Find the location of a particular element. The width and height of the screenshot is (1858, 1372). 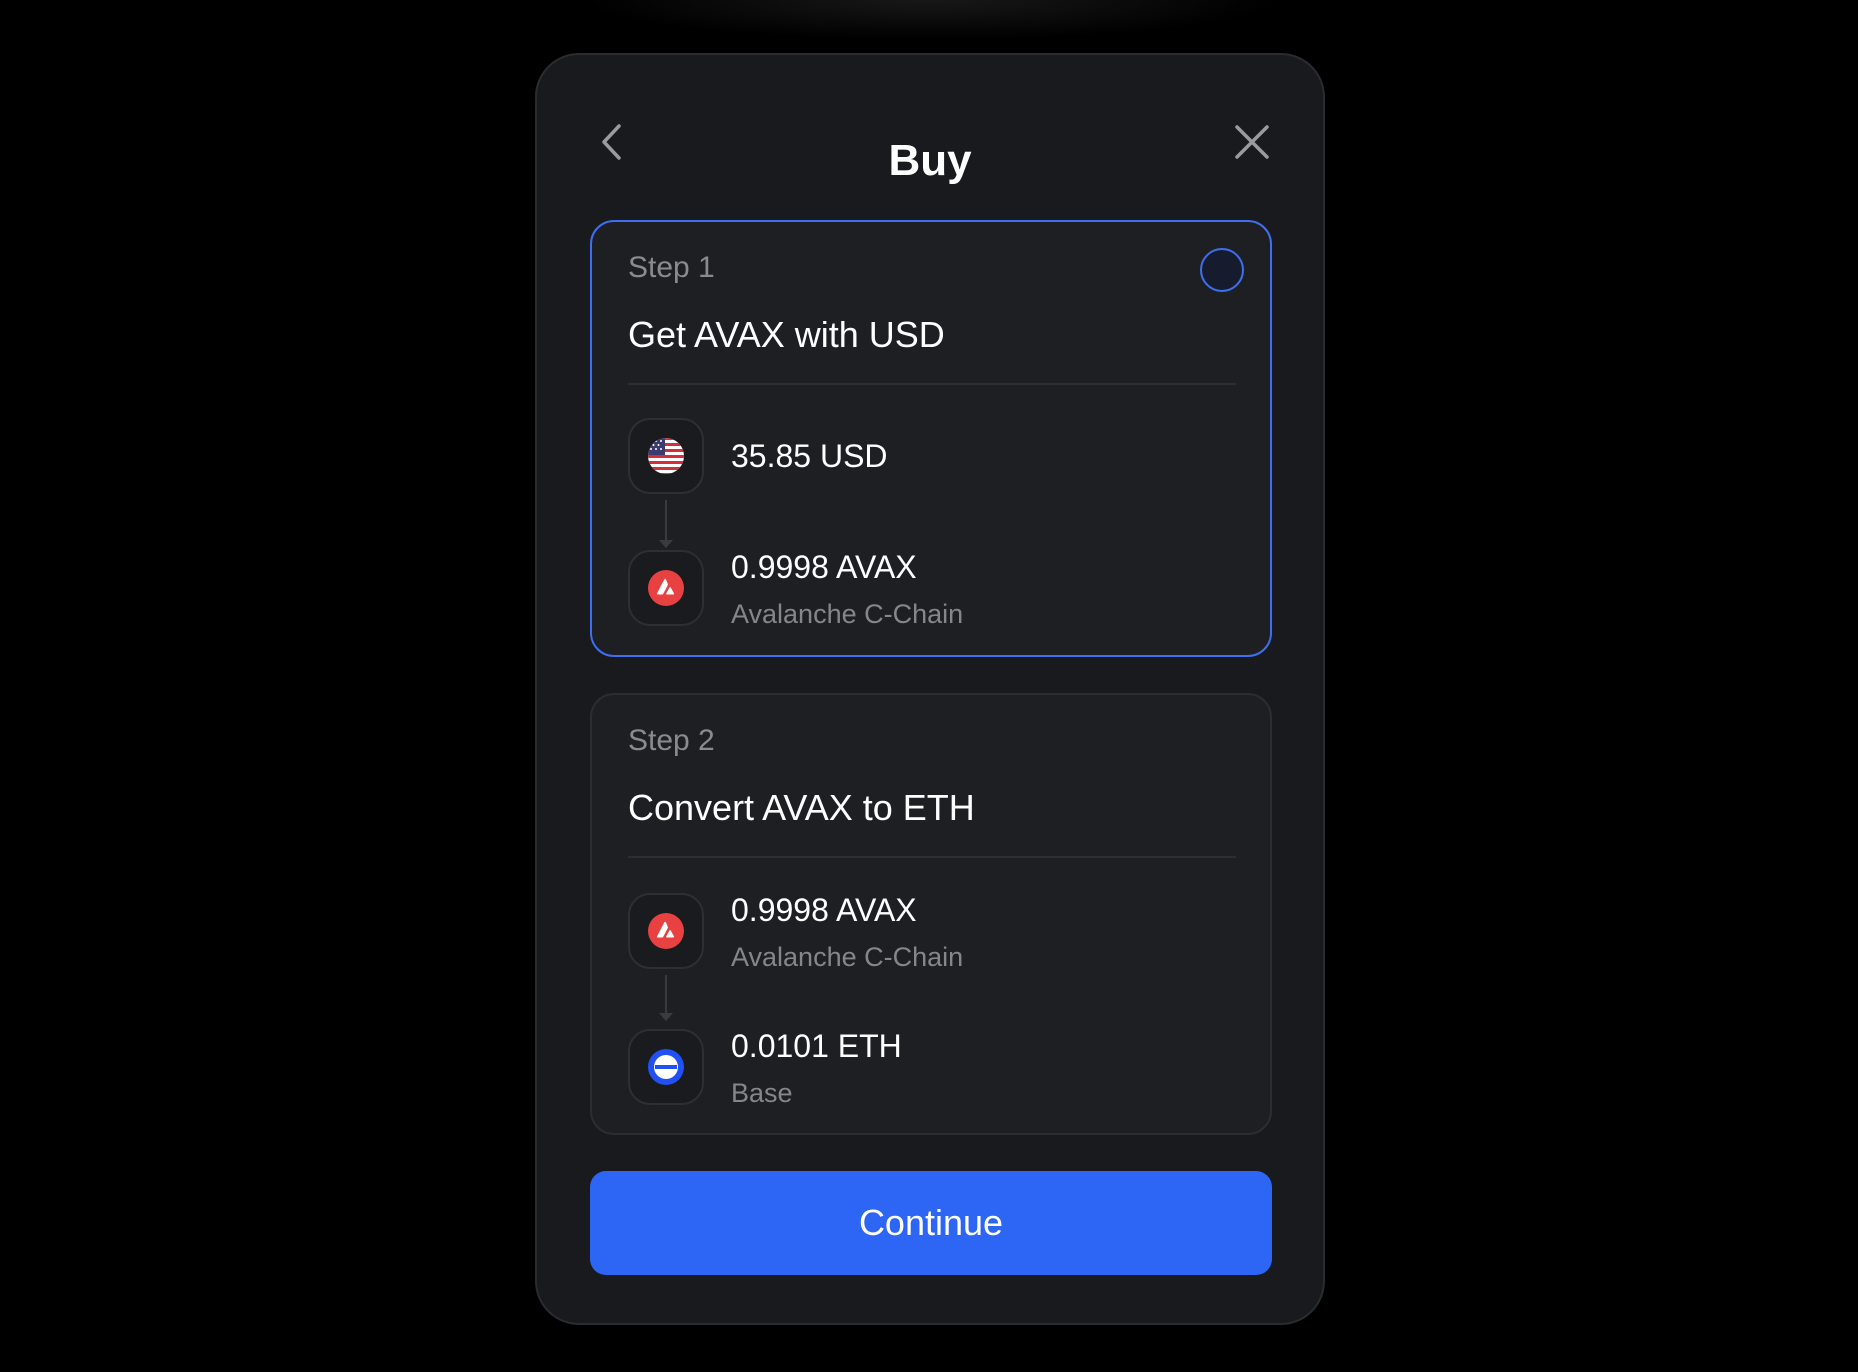

us-flag-icon is located at coordinates (666, 456).